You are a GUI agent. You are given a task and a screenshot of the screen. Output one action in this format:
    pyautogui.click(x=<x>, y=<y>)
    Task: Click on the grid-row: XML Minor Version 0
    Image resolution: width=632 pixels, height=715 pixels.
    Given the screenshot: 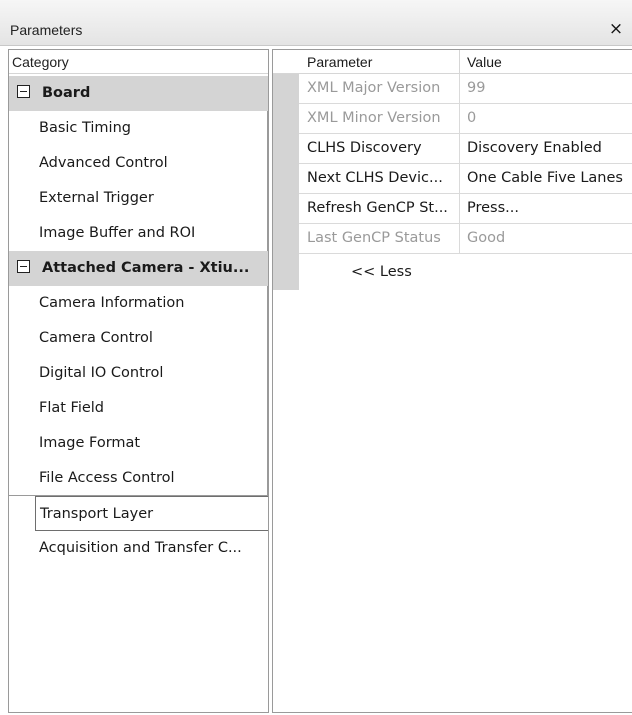 What is the action you would take?
    pyautogui.click(x=465, y=119)
    